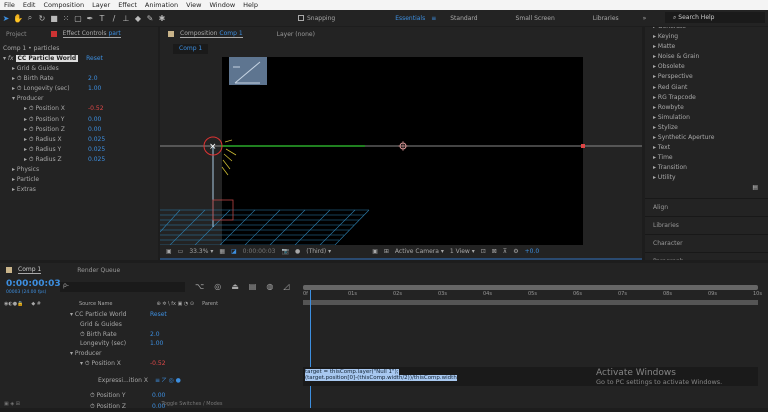 The image size is (768, 412). What do you see at coordinates (259, 251) in the screenshot?
I see `current-time: 0:00:00:03` at bounding box center [259, 251].